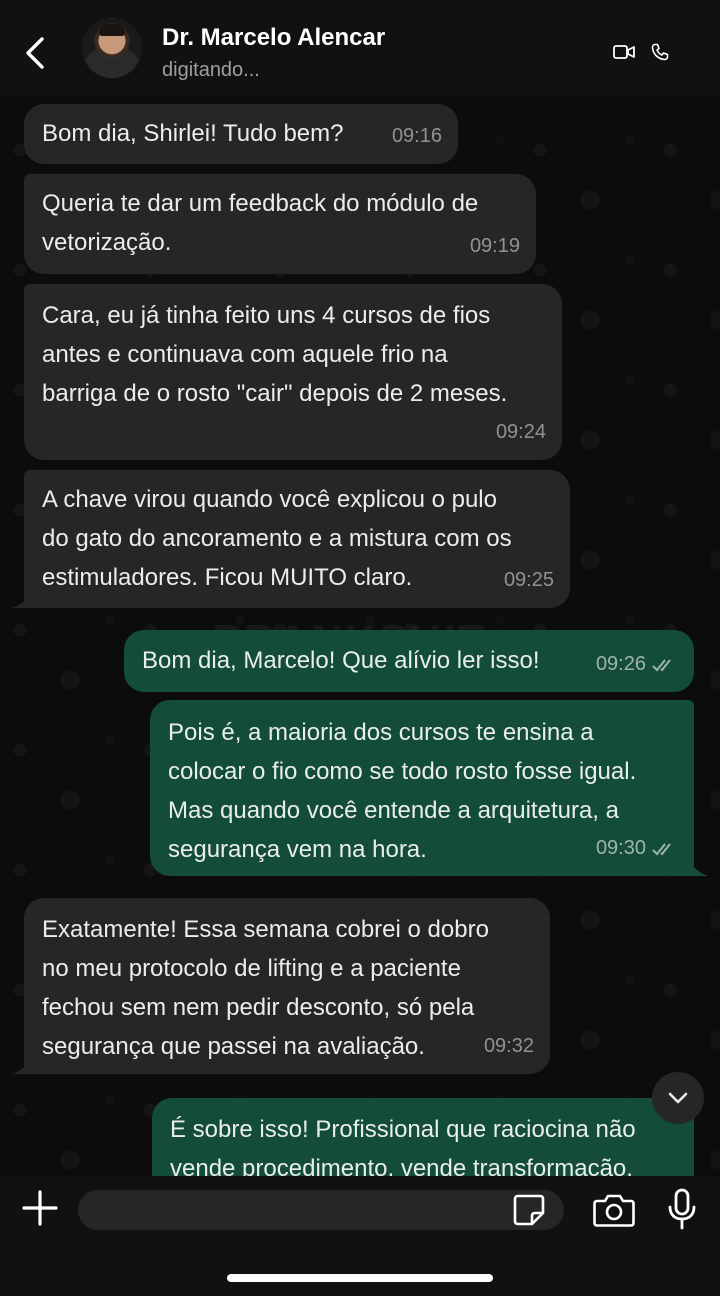 This screenshot has height=1296, width=720. What do you see at coordinates (321, 1210) in the screenshot?
I see `message-input` at bounding box center [321, 1210].